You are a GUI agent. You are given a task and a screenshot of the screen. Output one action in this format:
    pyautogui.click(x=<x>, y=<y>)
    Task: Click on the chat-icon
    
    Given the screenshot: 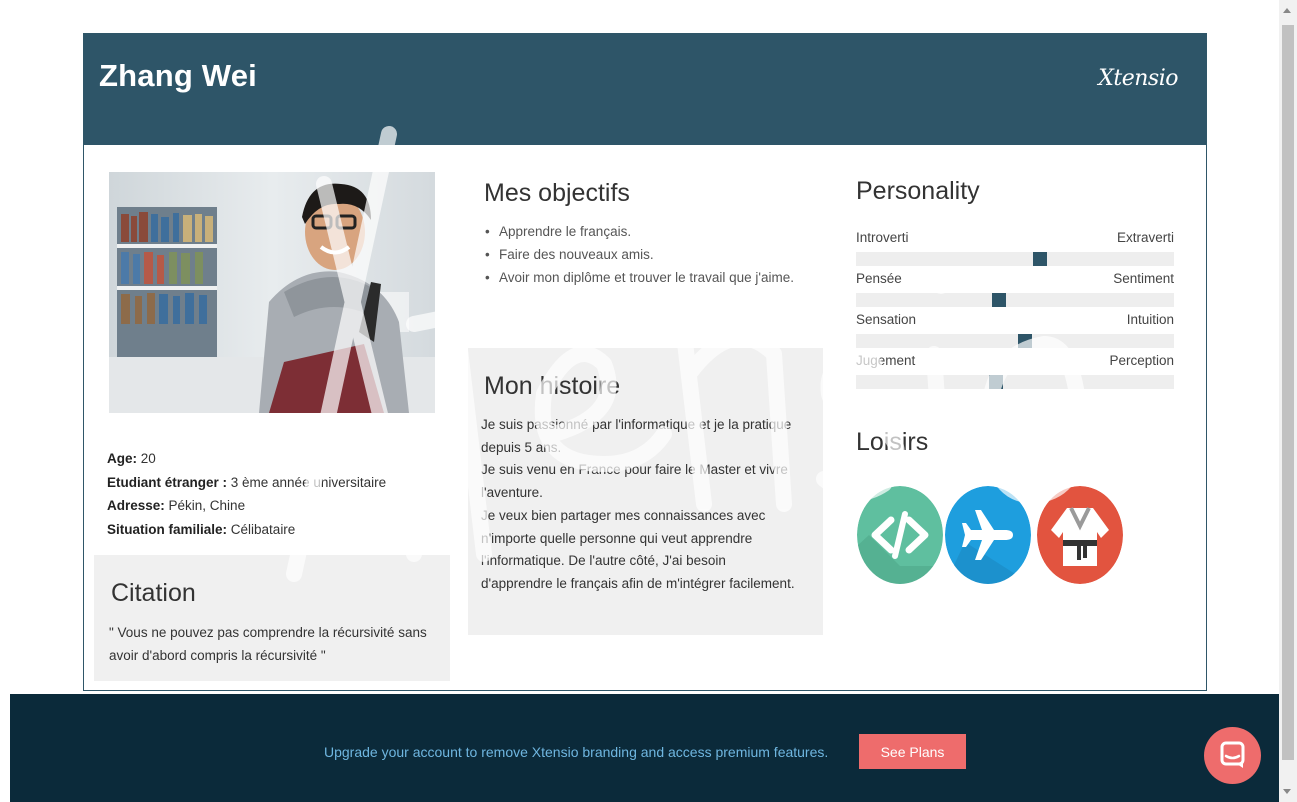 What is the action you would take?
    pyautogui.click(x=1232, y=754)
    